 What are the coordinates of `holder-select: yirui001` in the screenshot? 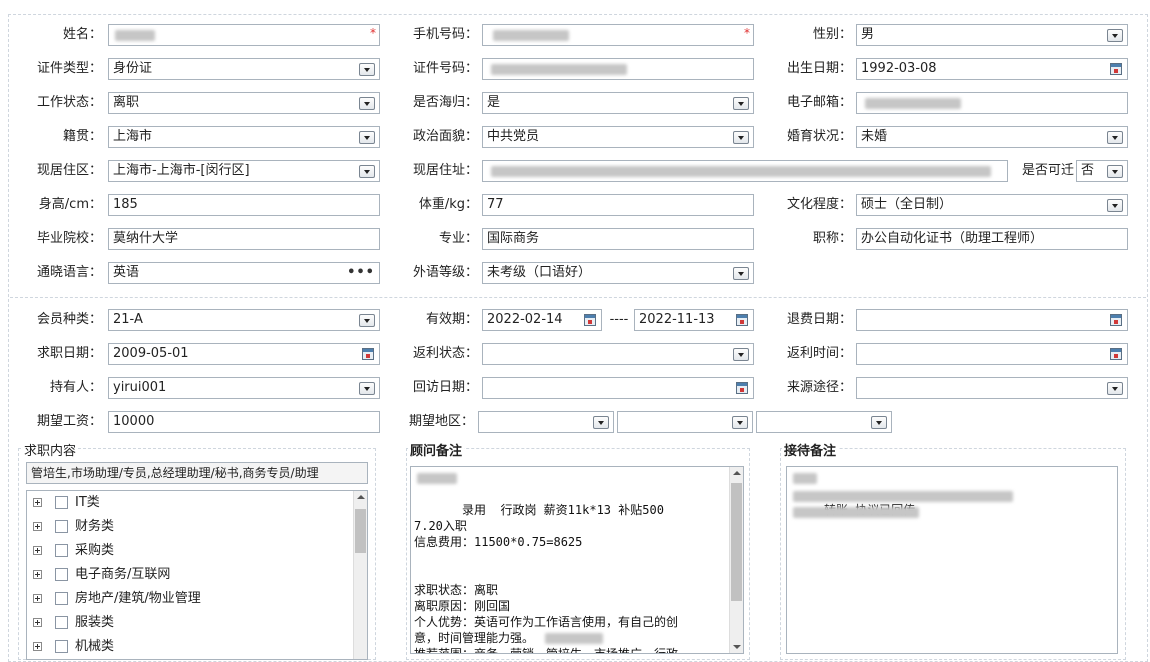 It's located at (244, 388).